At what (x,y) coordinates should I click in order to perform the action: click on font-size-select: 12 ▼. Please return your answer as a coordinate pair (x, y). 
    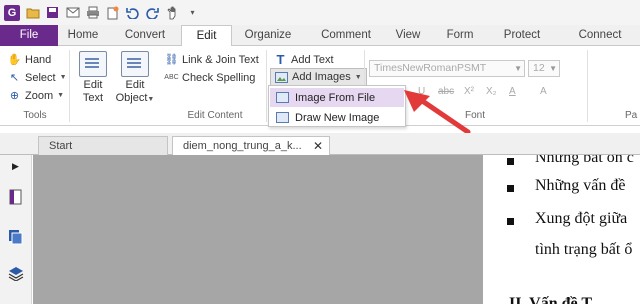
    Looking at the image, I should click on (544, 68).